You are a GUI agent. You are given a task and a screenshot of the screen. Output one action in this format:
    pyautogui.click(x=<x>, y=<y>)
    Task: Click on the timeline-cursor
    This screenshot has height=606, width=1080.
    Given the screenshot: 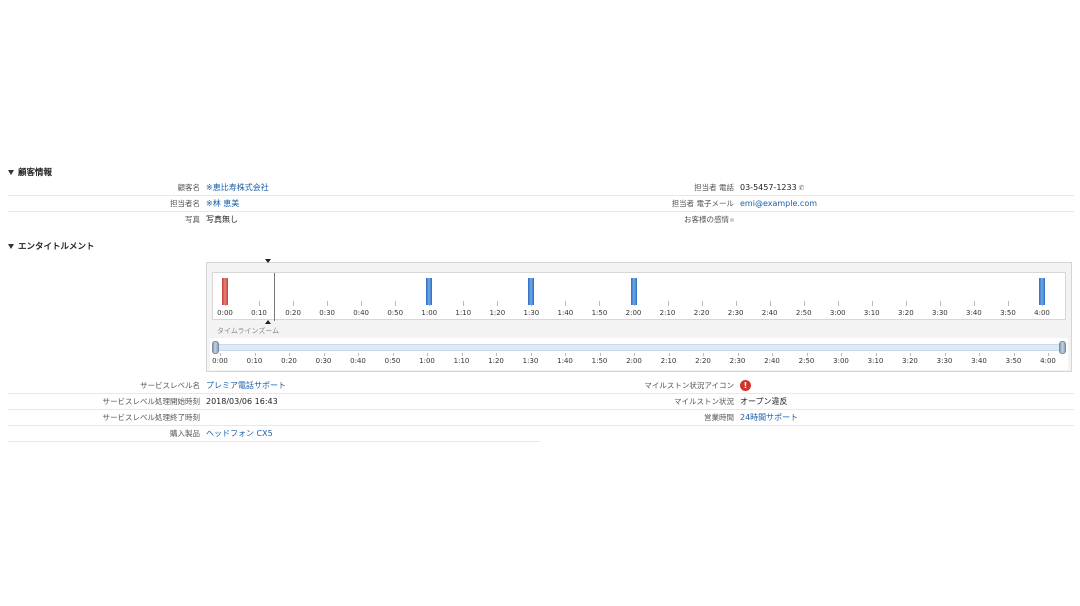 What is the action you would take?
    pyautogui.click(x=274, y=297)
    